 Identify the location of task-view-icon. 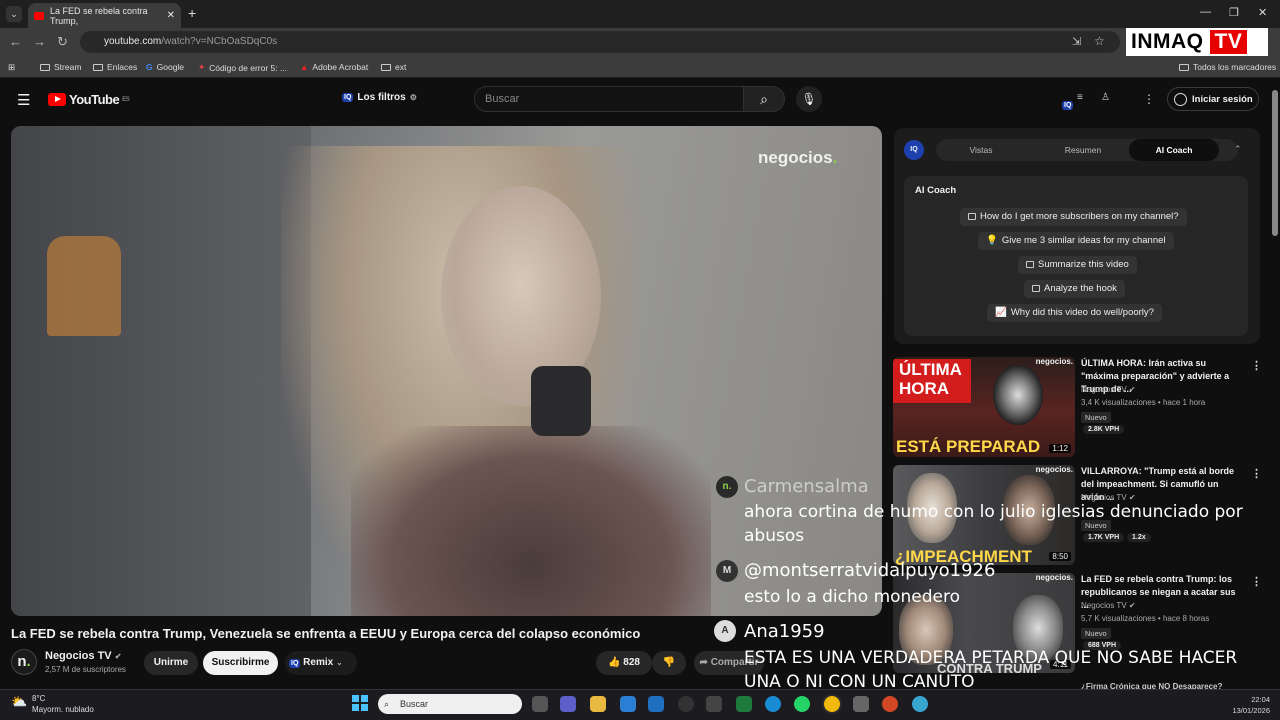
(540, 704).